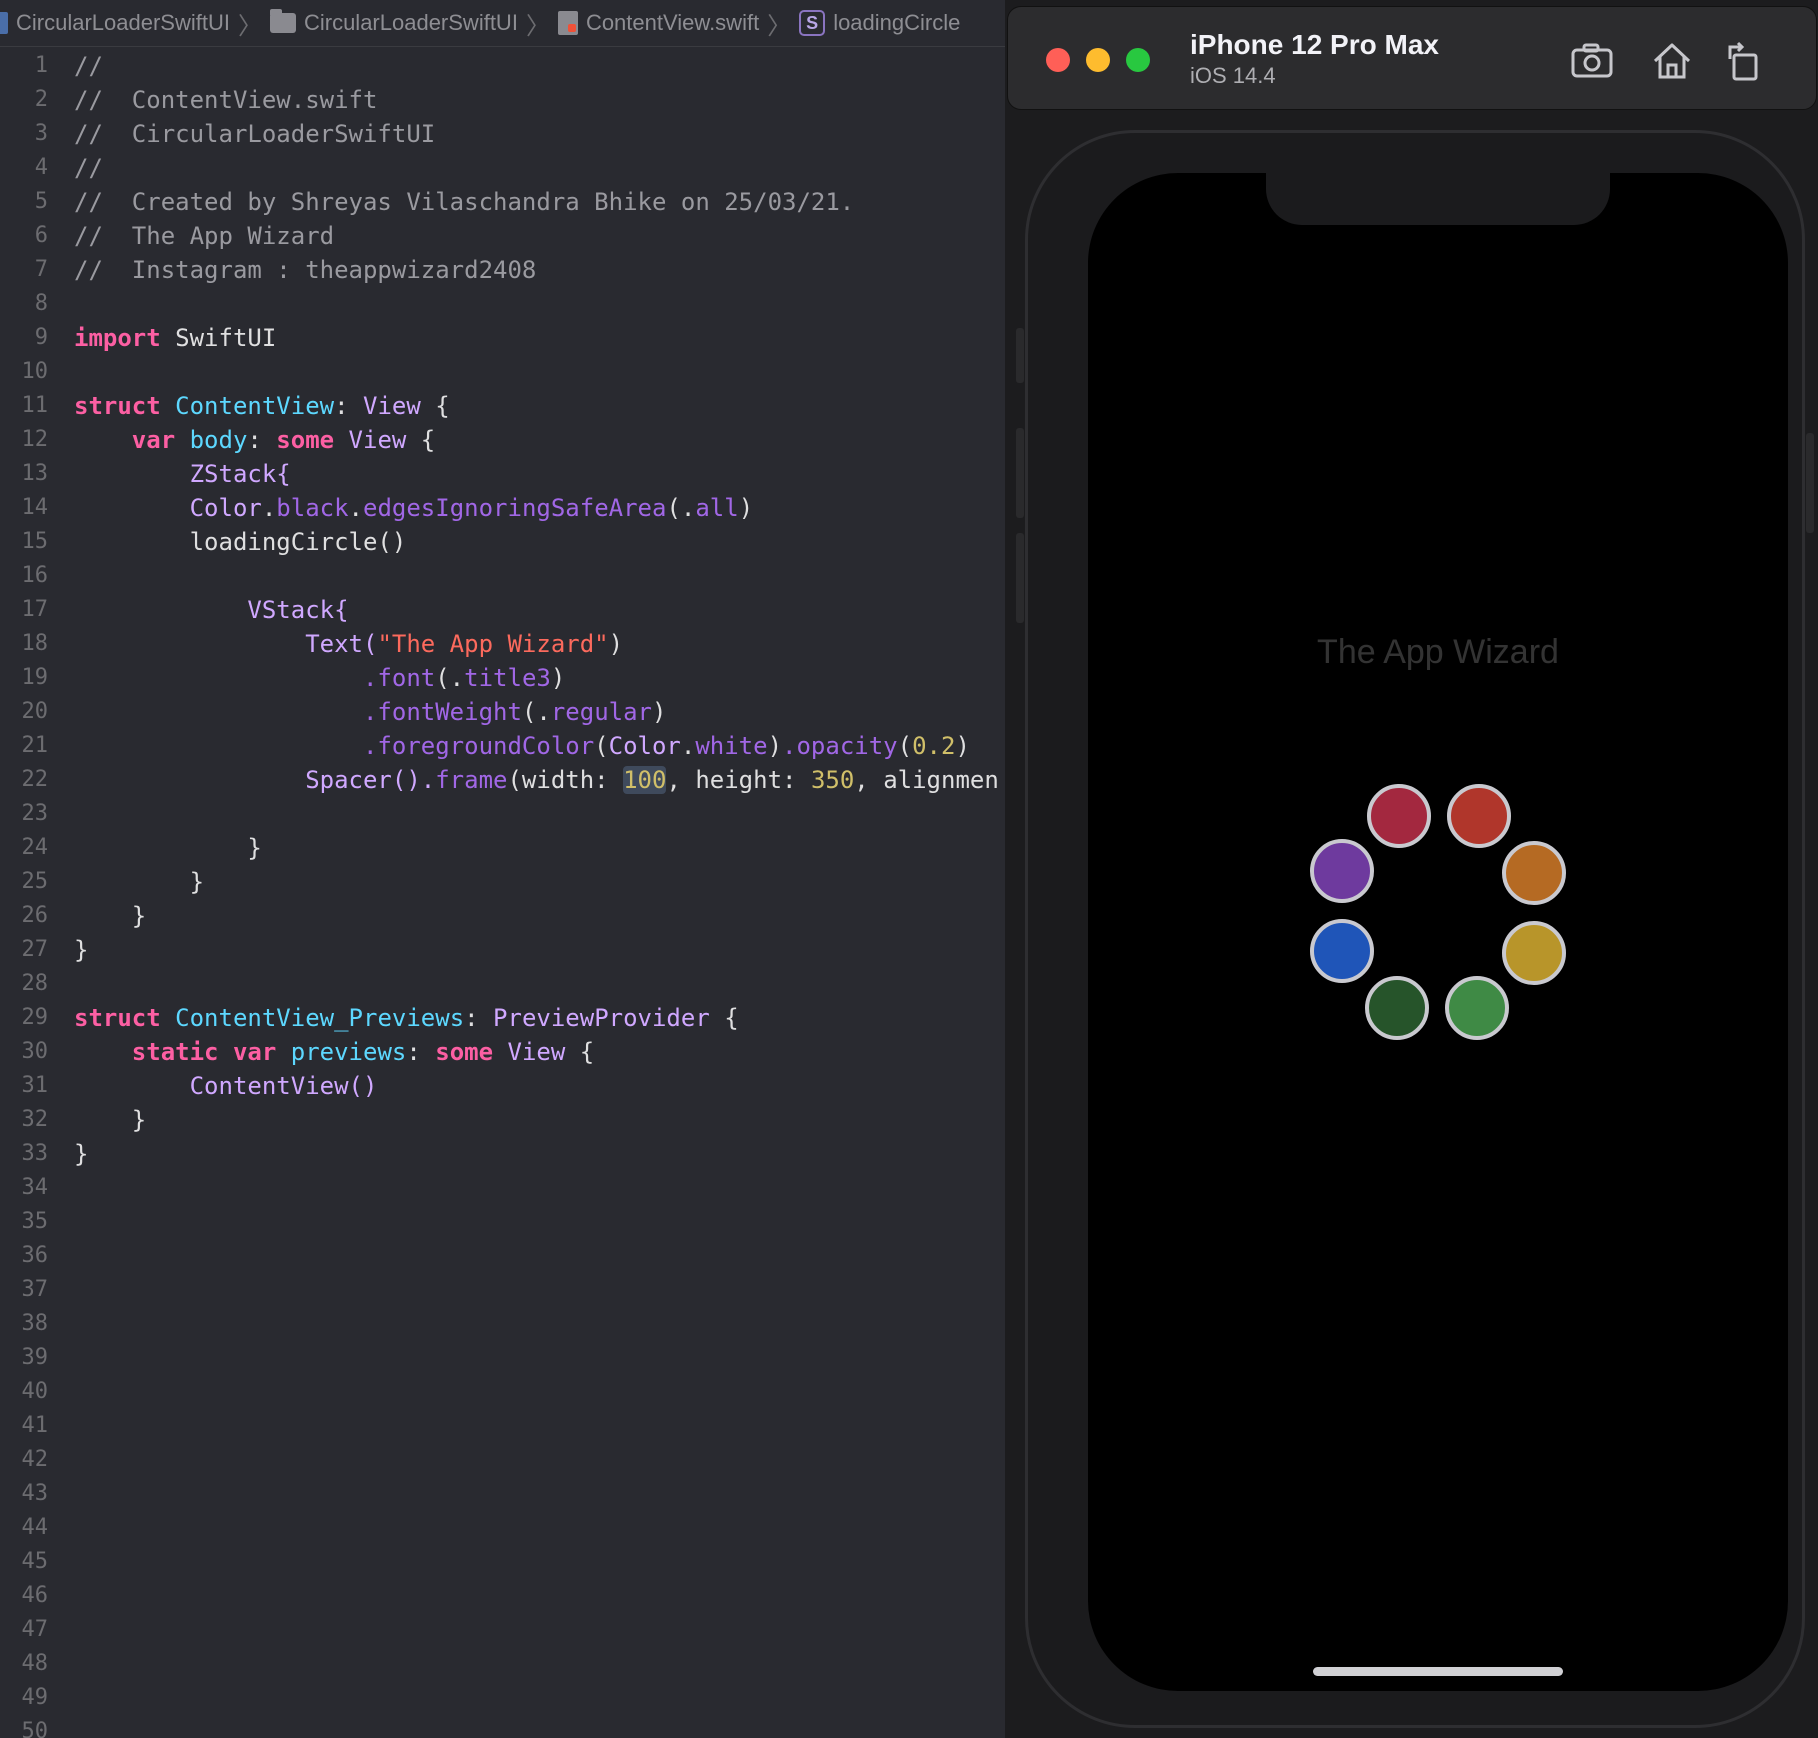 The width and height of the screenshot is (1818, 1738). I want to click on code-text: Text("The App Wizard"), so click(464, 644).